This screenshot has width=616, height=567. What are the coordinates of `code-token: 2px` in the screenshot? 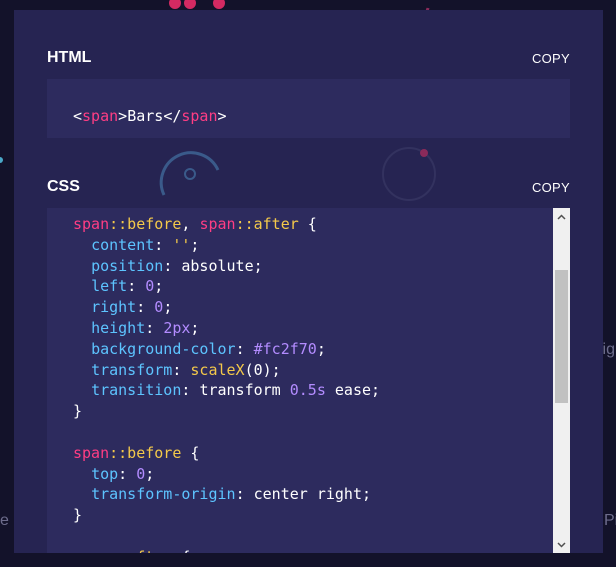 It's located at (177, 327).